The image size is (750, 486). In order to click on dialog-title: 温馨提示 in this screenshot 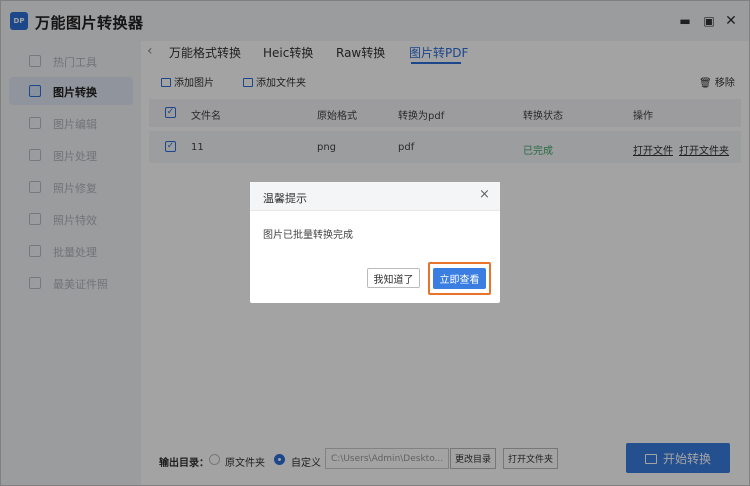, I will do `click(285, 198)`.